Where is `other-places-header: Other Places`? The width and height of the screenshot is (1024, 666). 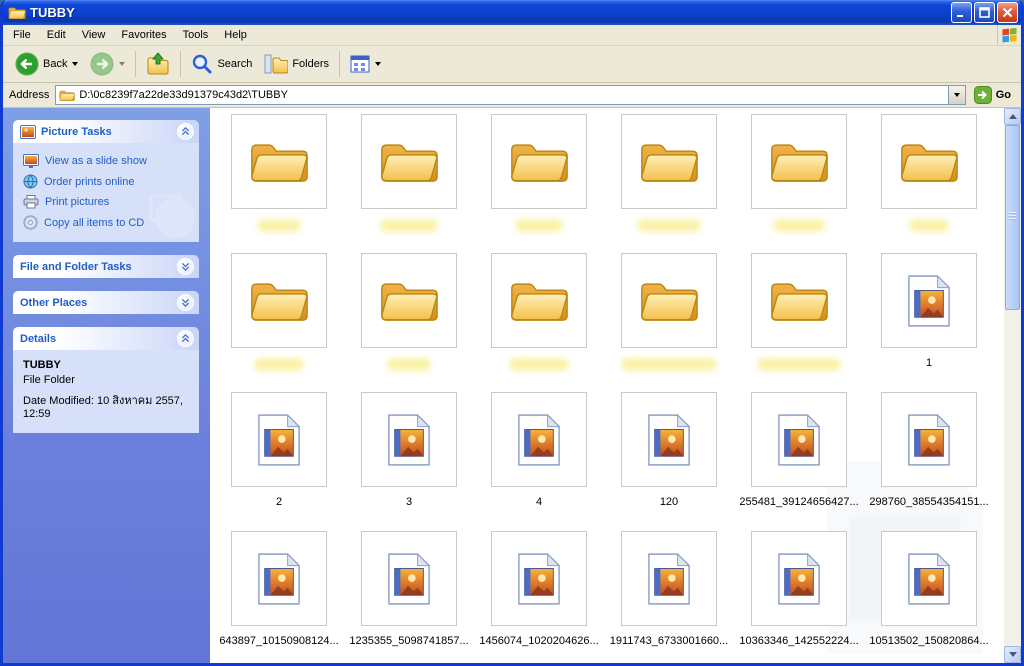
other-places-header: Other Places is located at coordinates (106, 302).